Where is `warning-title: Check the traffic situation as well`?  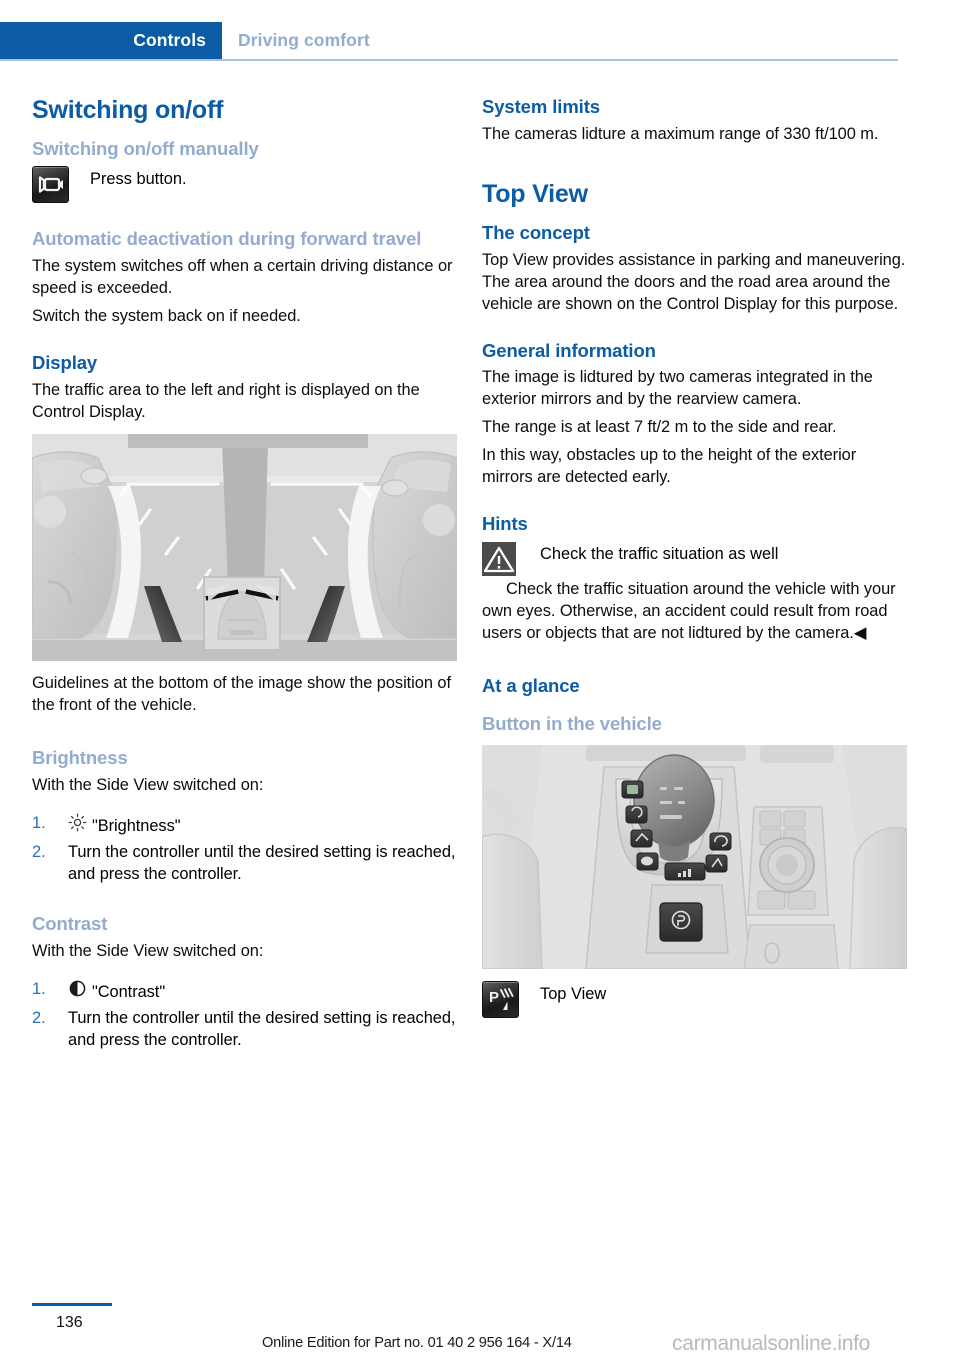
warning-title: Check the traffic situation as well is located at coordinates (659, 554).